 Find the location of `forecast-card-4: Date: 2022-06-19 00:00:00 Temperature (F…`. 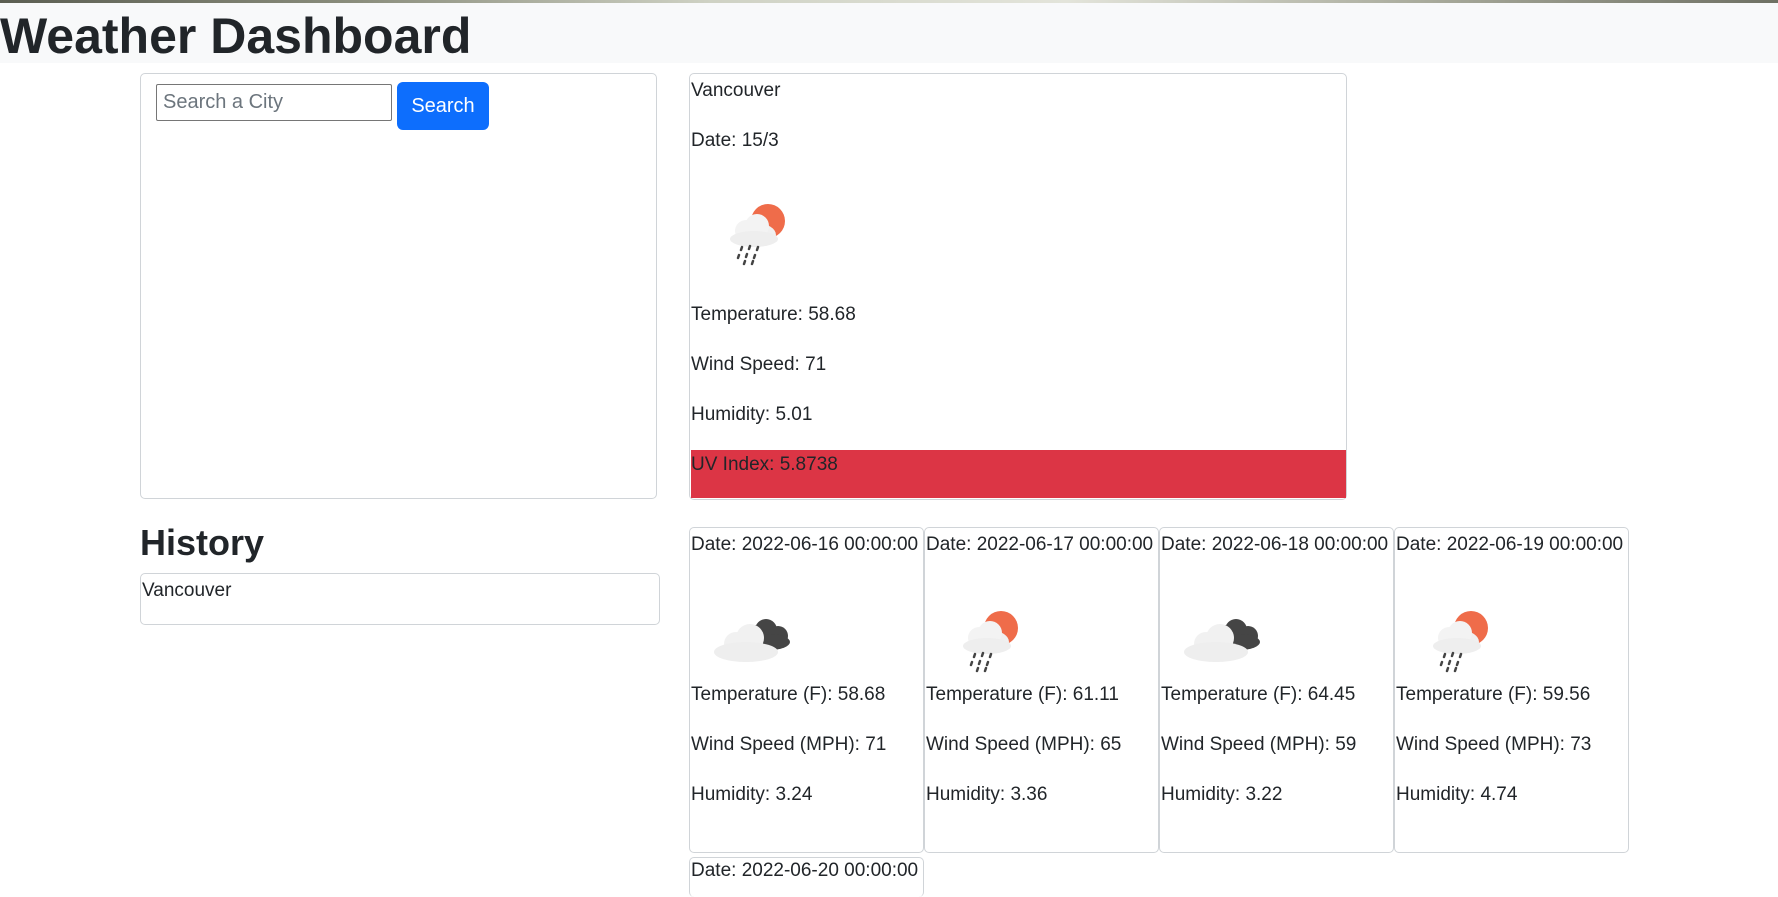

forecast-card-4: Date: 2022-06-19 00:00:00 Temperature (F… is located at coordinates (1511, 690).